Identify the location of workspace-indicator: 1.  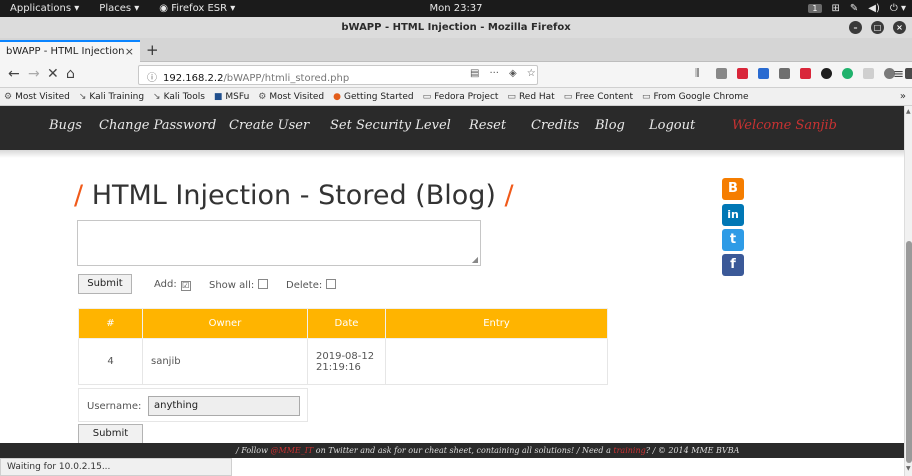
(815, 8).